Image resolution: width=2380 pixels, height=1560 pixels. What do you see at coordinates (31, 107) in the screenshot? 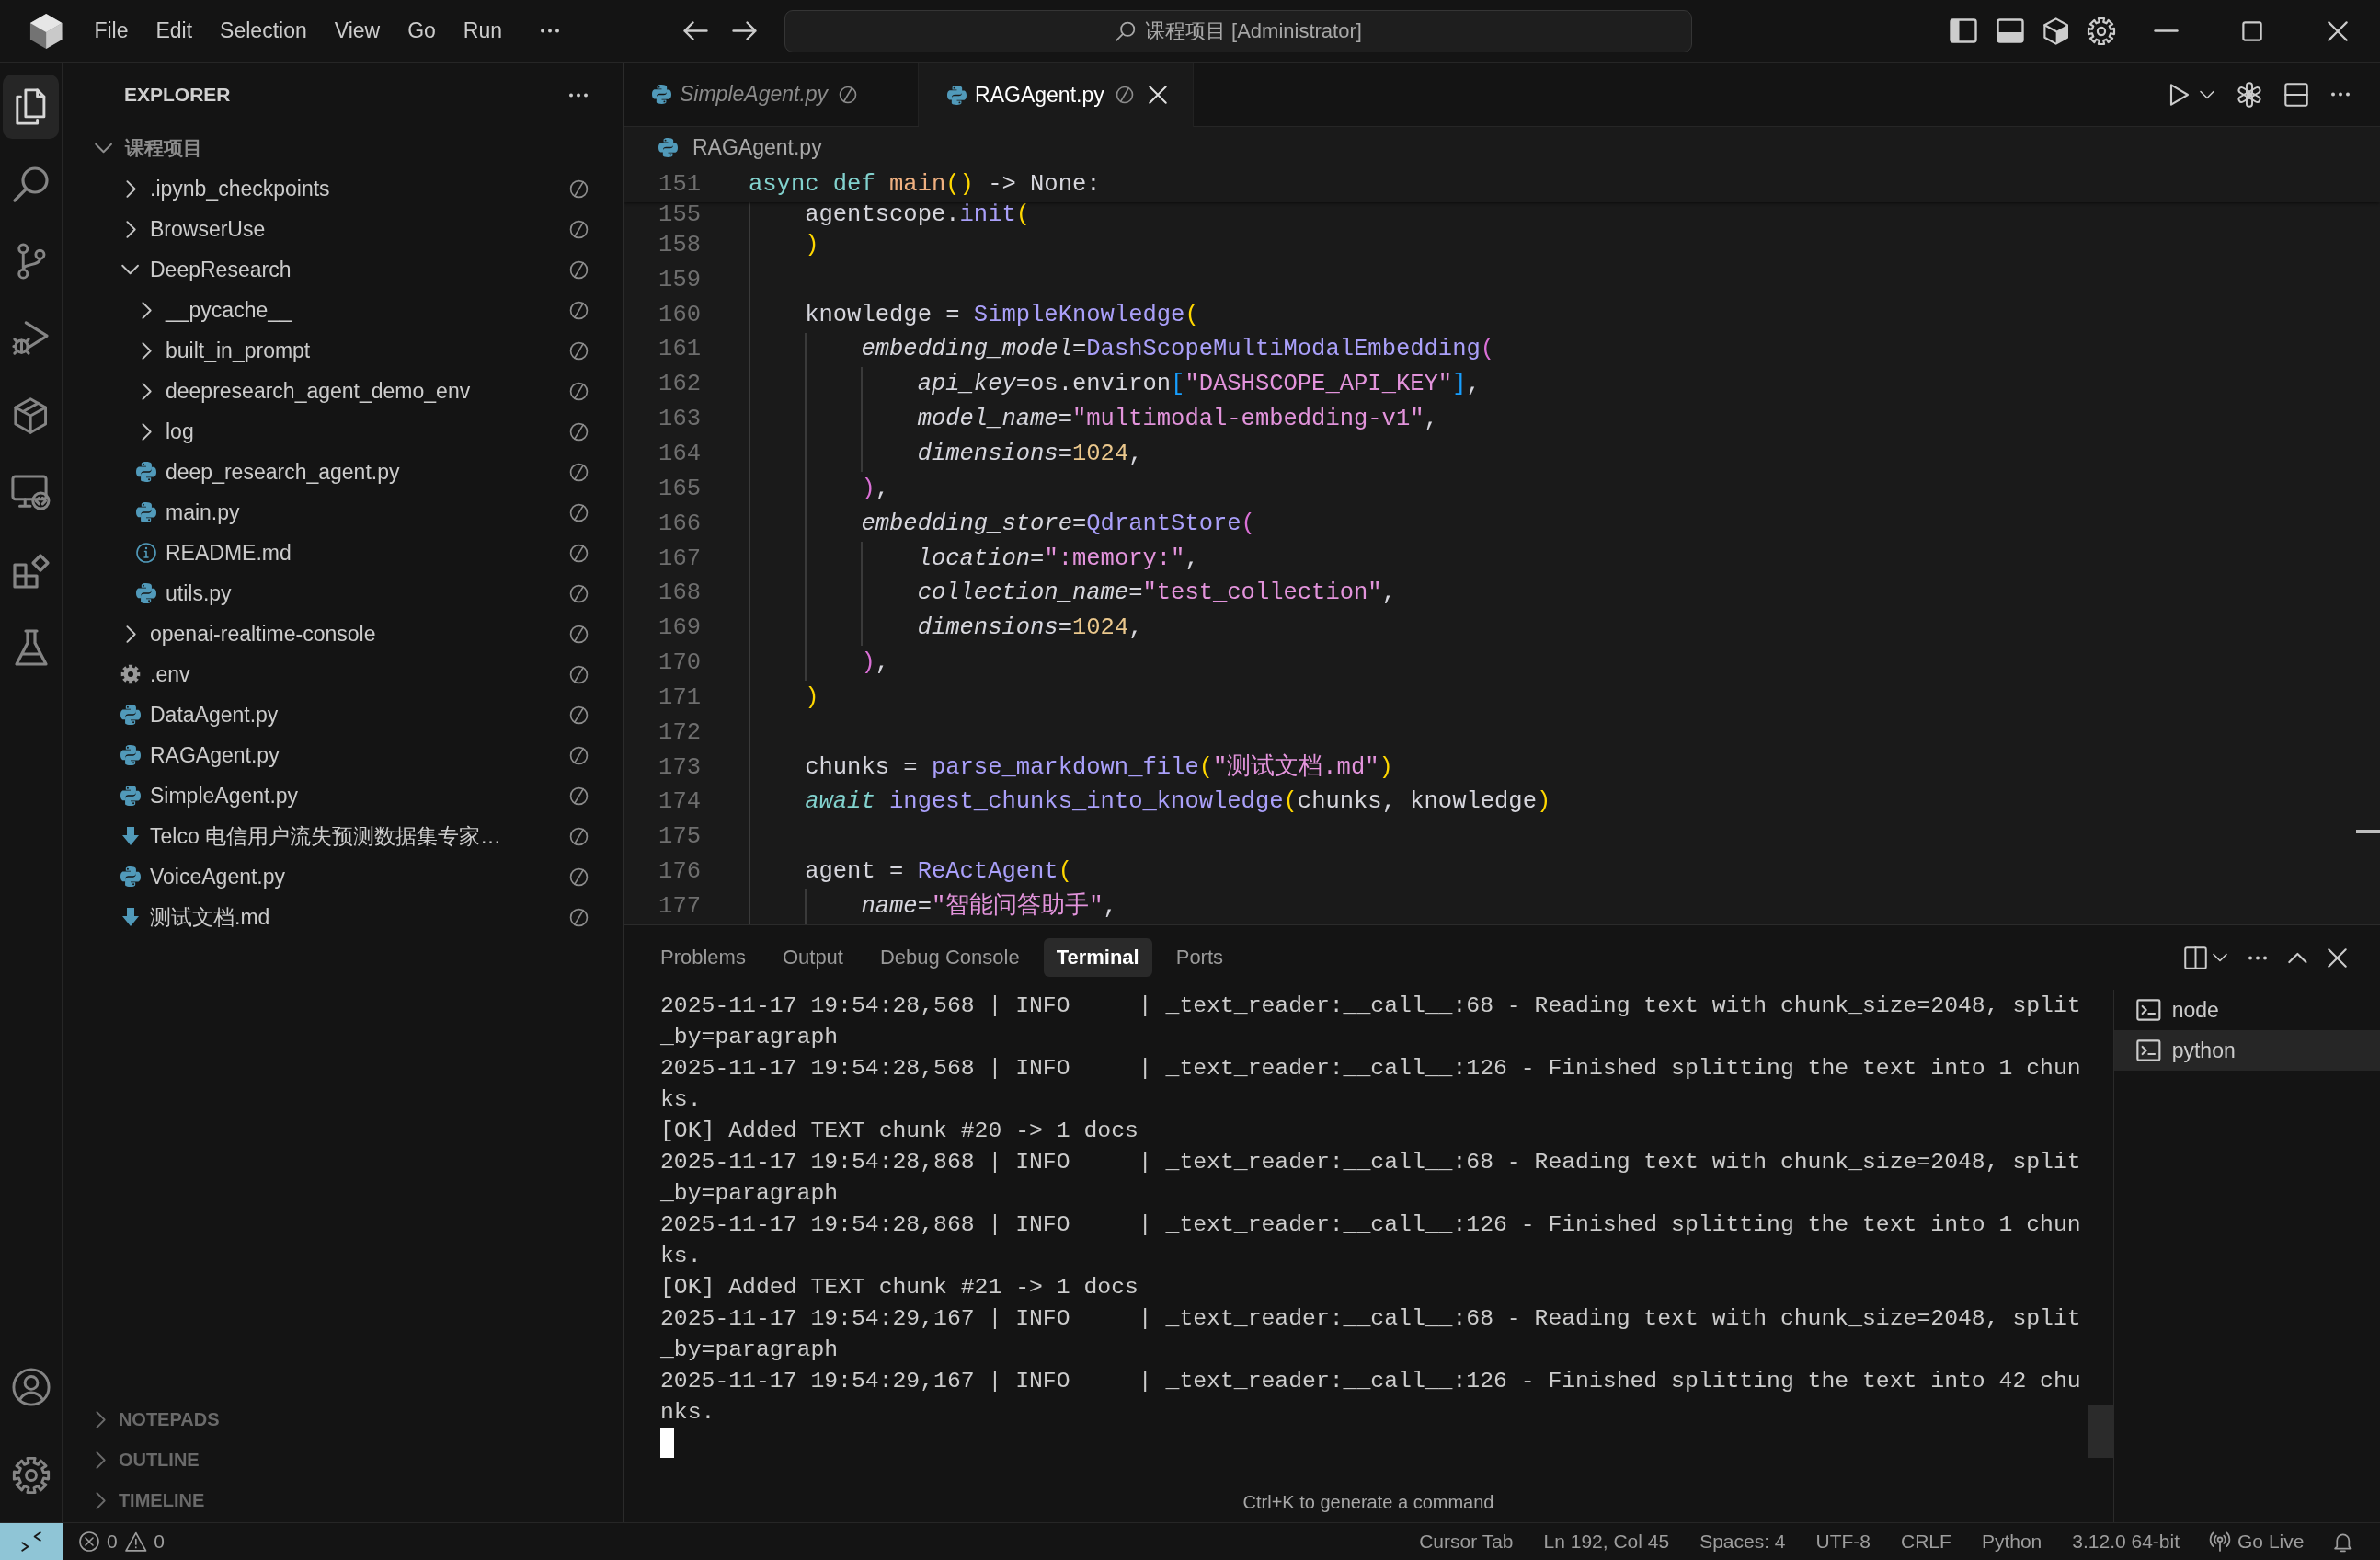
I see `files-icon` at bounding box center [31, 107].